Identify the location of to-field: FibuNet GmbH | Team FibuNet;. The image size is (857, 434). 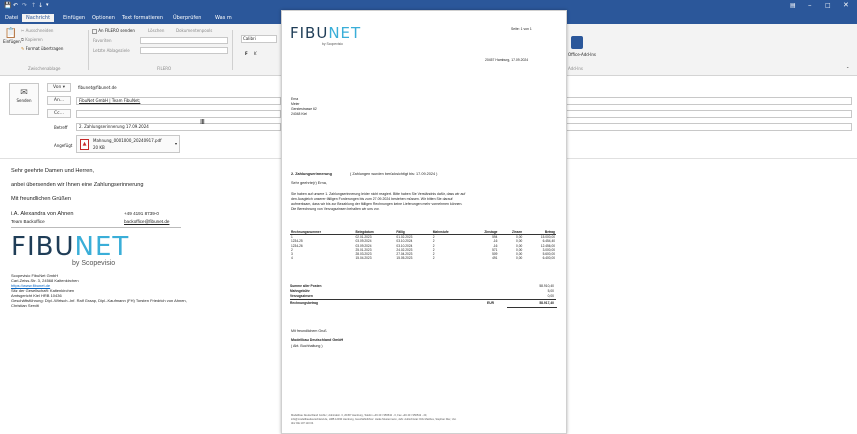
(178, 101).